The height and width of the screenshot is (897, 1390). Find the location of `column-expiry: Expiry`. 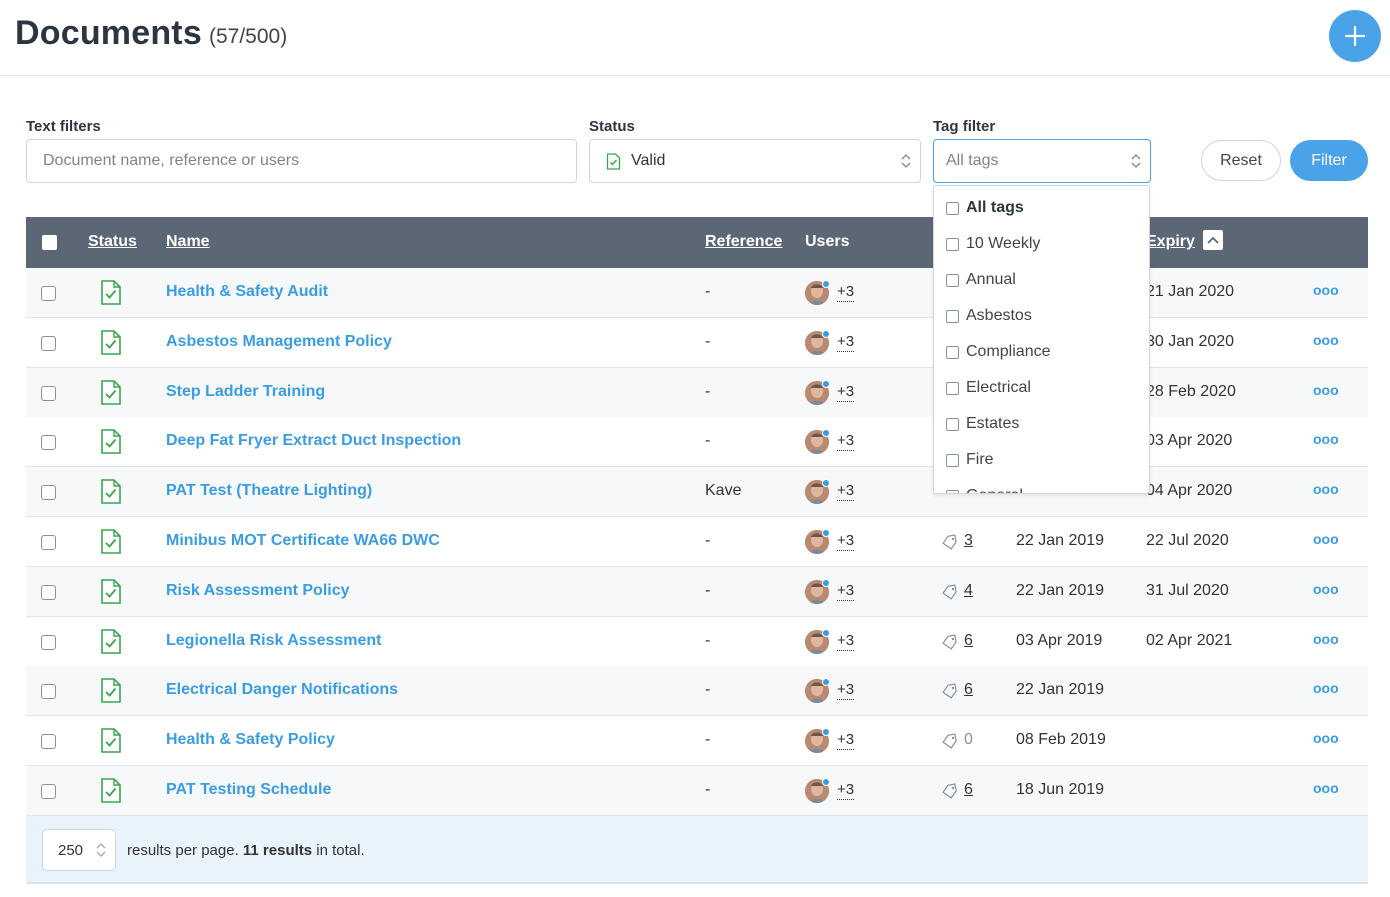

column-expiry: Expiry is located at coordinates (1170, 242).